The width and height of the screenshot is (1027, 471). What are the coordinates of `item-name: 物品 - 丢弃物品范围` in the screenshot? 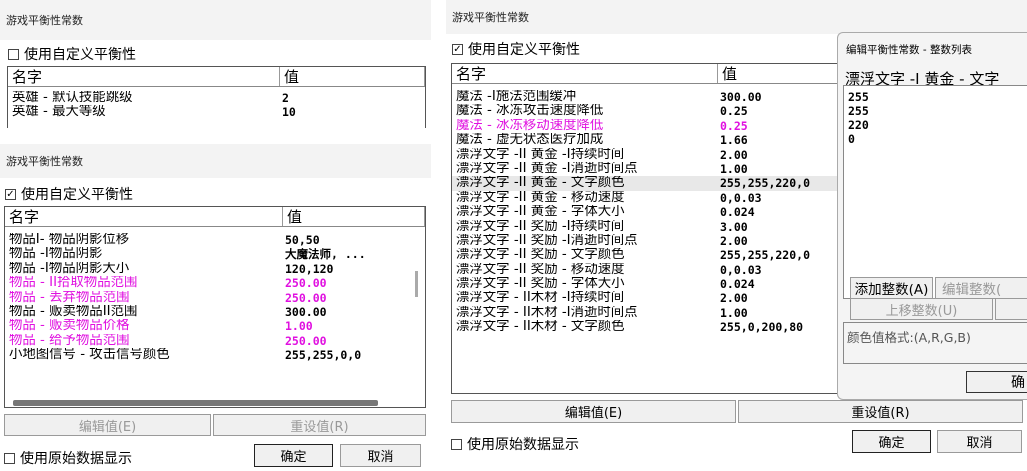 It's located at (69, 297).